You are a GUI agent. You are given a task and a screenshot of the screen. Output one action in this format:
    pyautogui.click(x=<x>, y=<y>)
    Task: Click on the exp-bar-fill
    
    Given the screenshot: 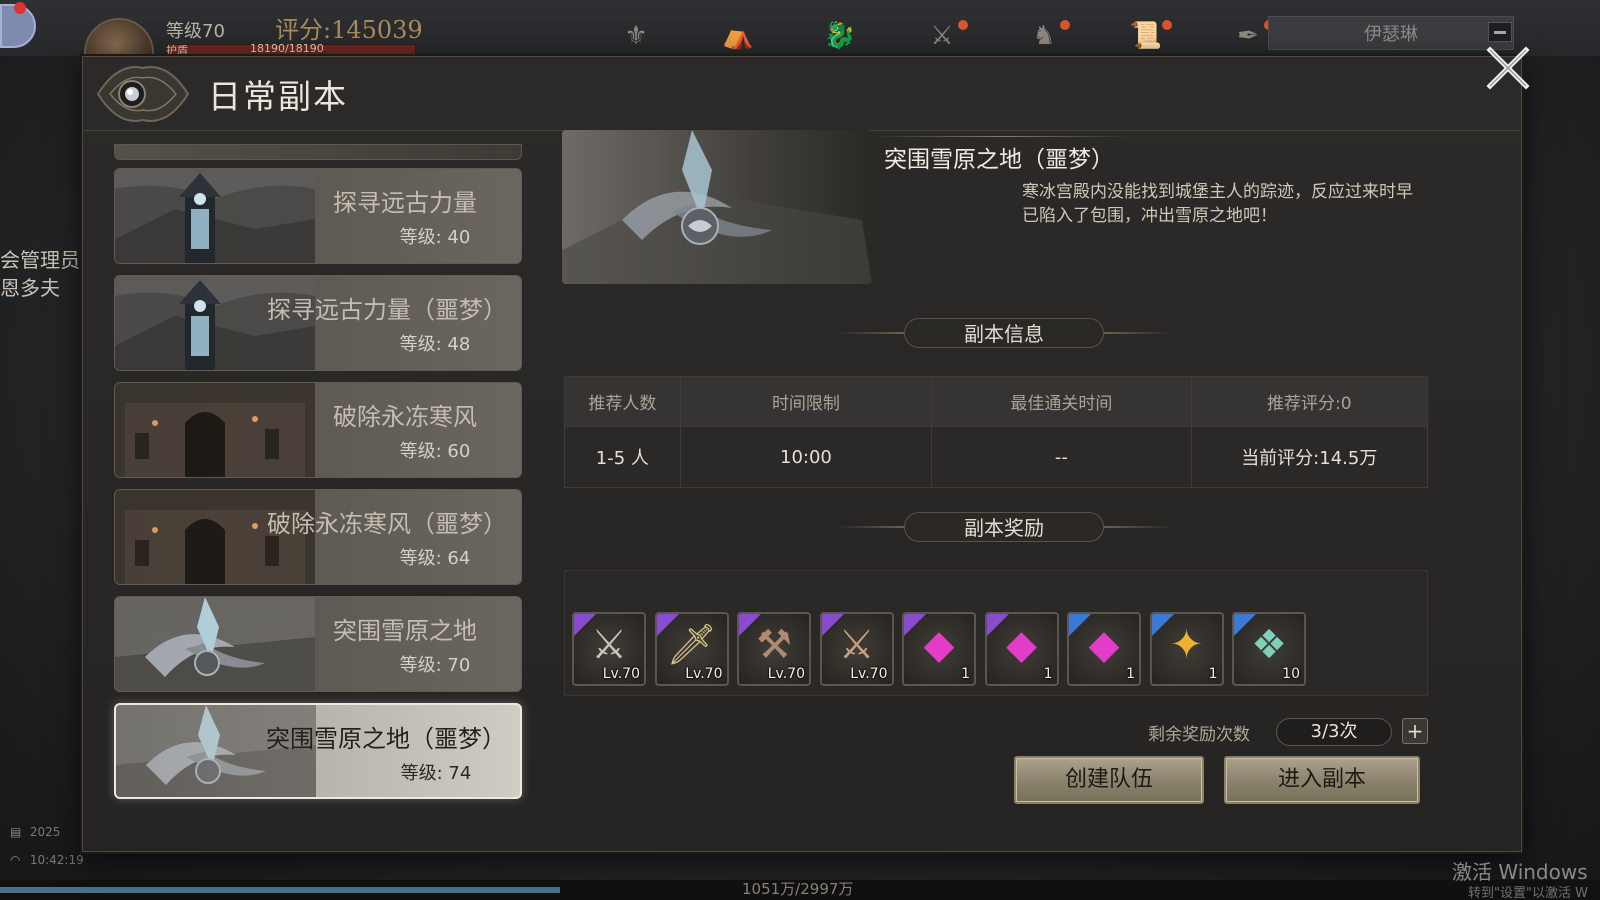 What is the action you would take?
    pyautogui.click(x=280, y=890)
    